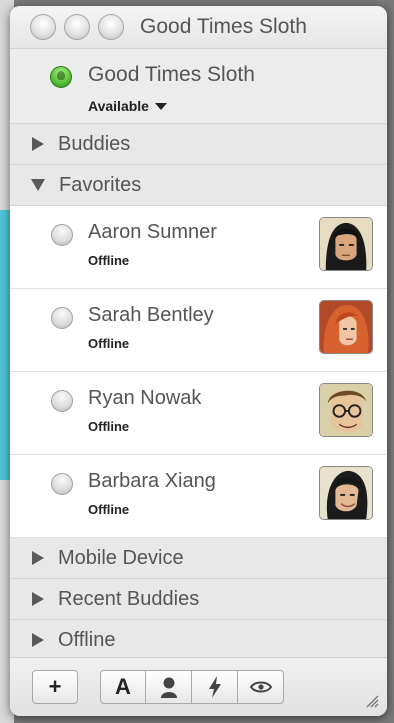  Describe the element at coordinates (61, 77) in the screenshot. I see `available-status-icon` at that location.